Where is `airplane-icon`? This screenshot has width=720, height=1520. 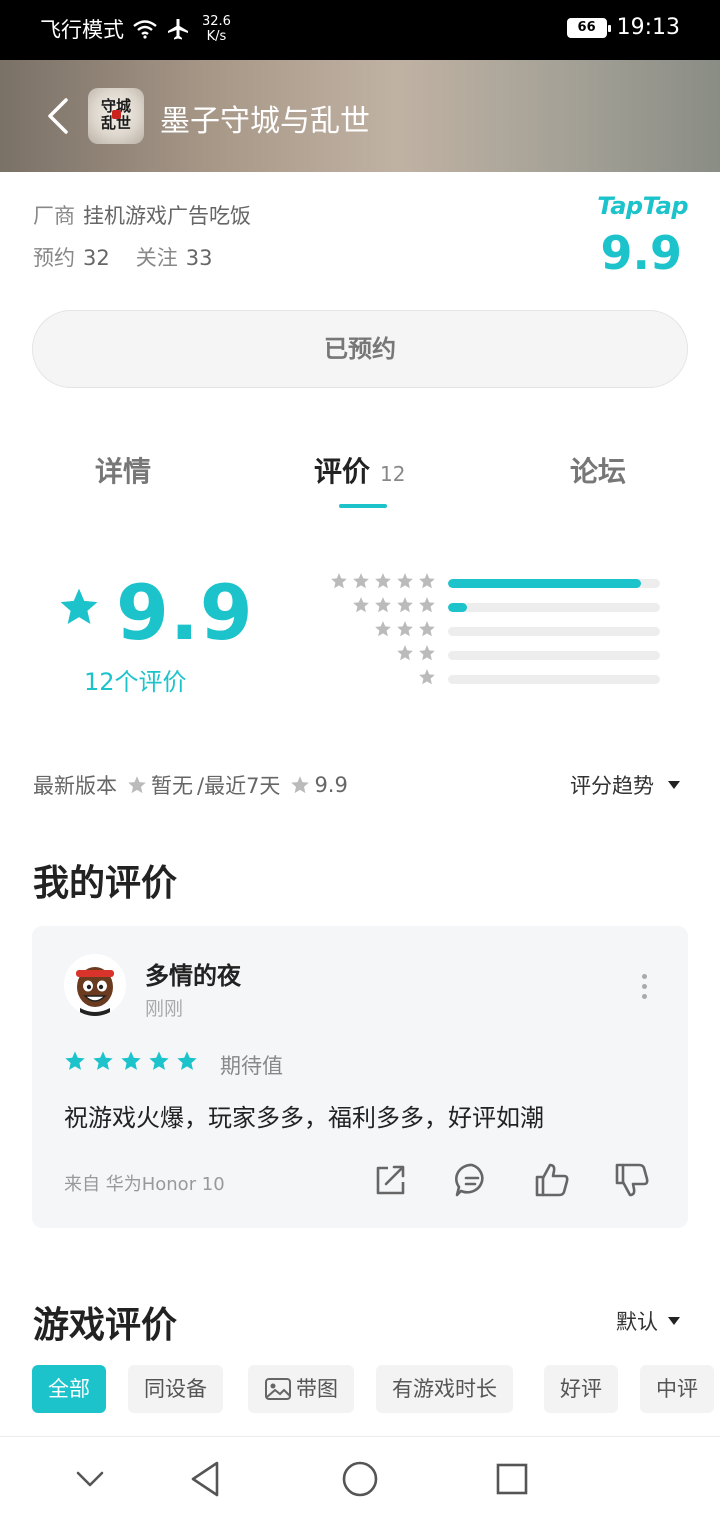
airplane-icon is located at coordinates (178, 29).